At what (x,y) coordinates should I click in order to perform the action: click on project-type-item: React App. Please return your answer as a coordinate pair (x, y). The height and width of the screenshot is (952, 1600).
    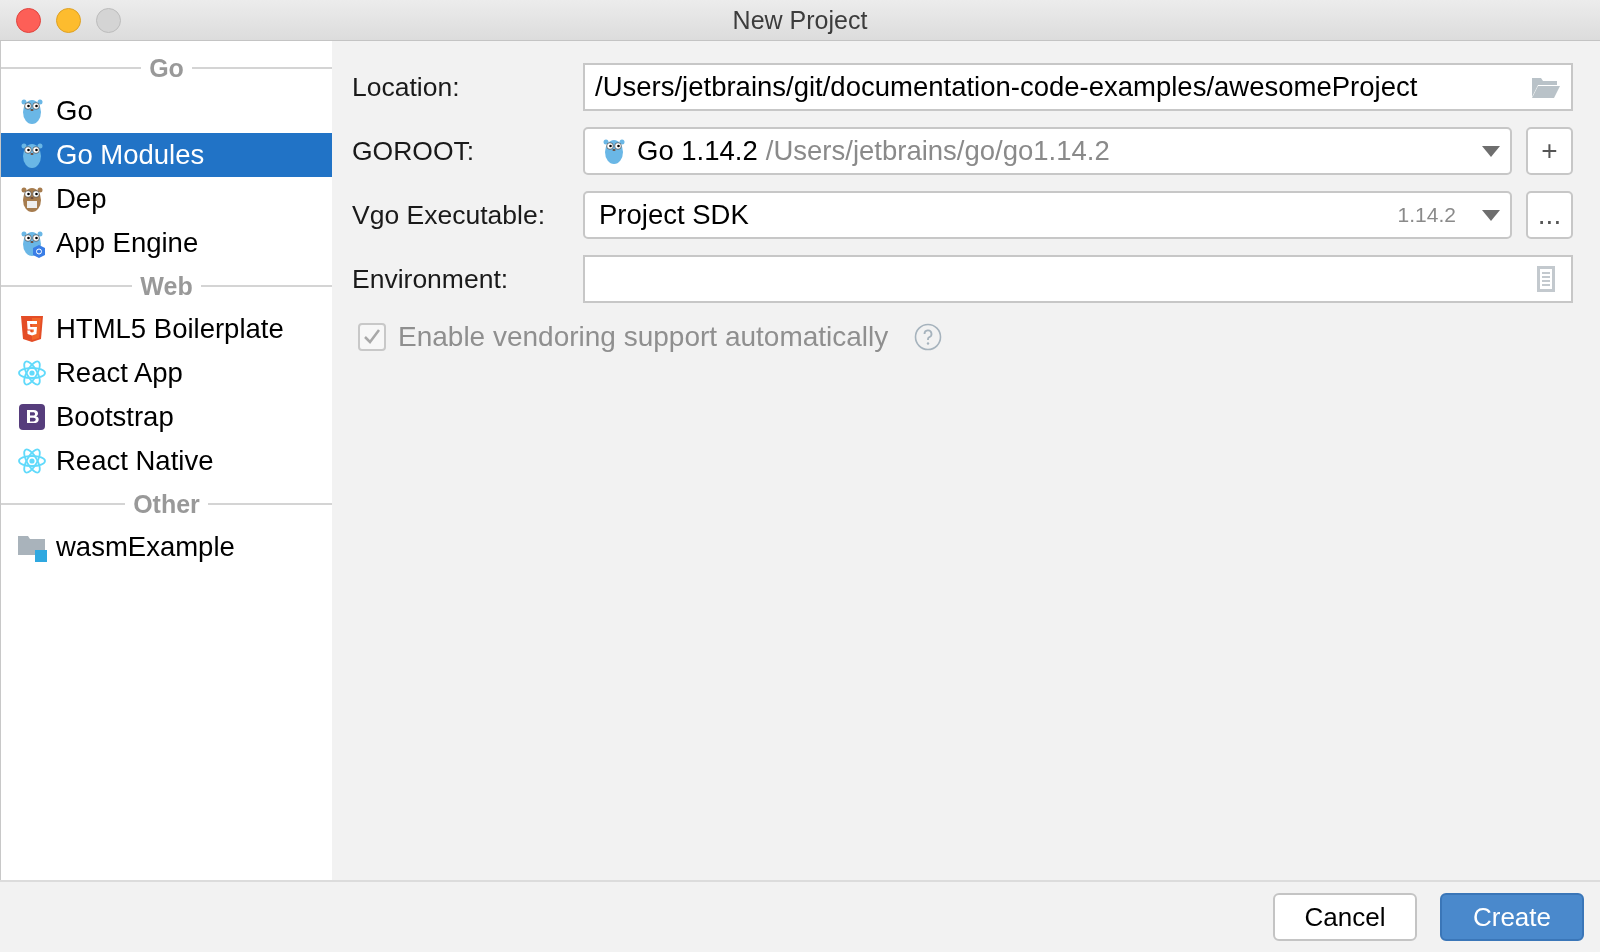
    Looking at the image, I should click on (166, 373).